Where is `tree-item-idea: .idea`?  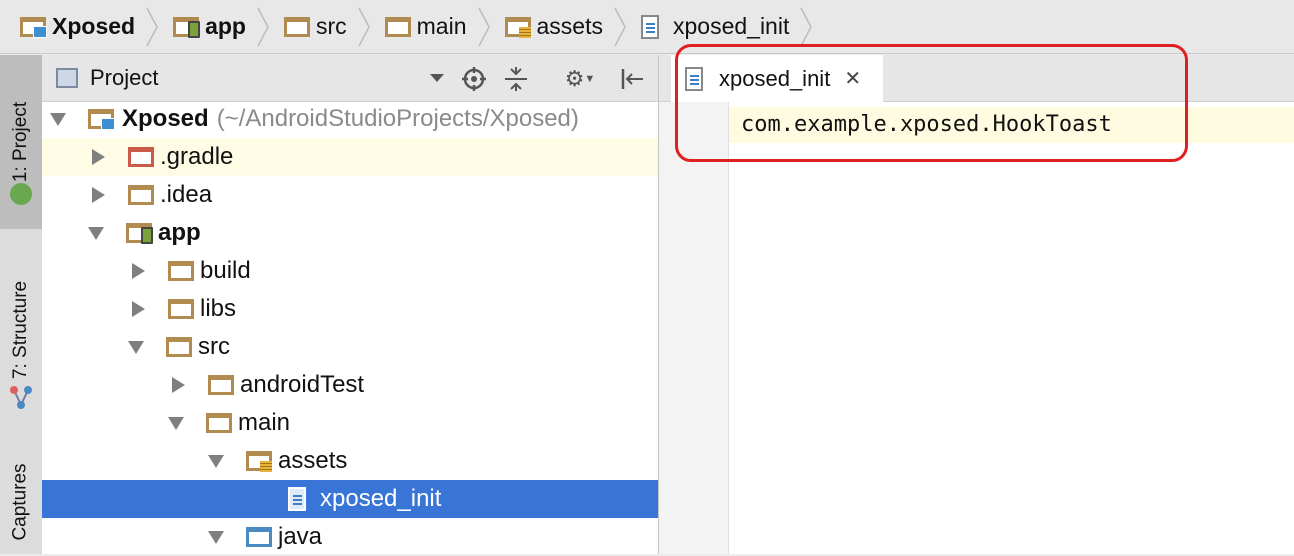
tree-item-idea: .idea is located at coordinates (350, 195).